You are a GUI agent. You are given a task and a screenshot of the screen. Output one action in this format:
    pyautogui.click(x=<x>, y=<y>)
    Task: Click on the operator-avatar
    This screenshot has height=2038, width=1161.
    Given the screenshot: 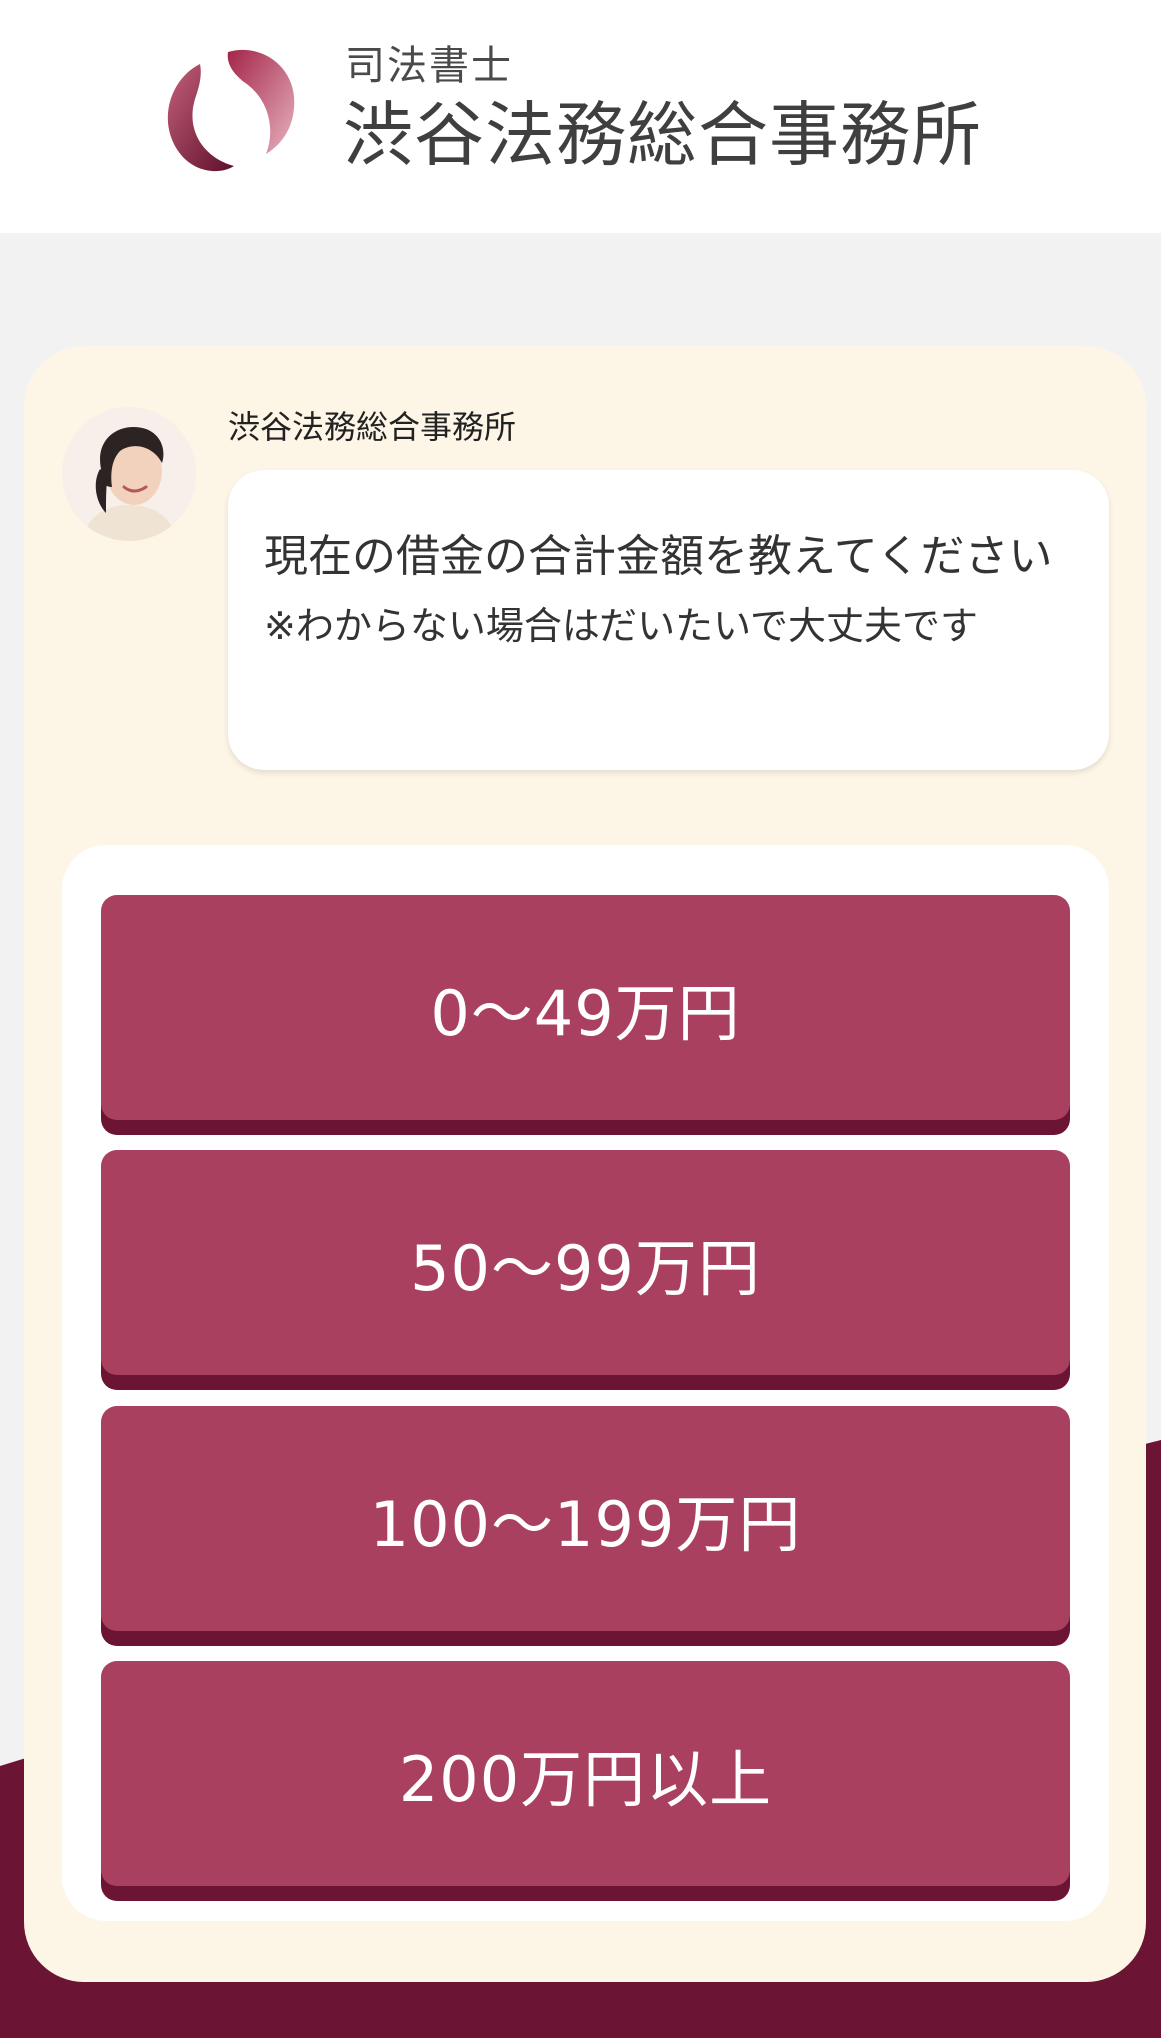 What is the action you would take?
    pyautogui.click(x=129, y=474)
    